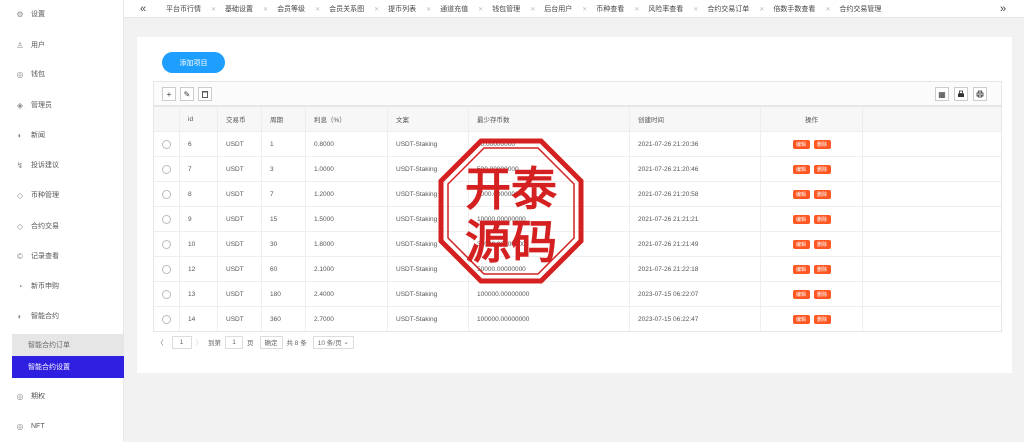 This screenshot has width=1024, height=442. What do you see at coordinates (205, 94) in the screenshot?
I see `delete-icon` at bounding box center [205, 94].